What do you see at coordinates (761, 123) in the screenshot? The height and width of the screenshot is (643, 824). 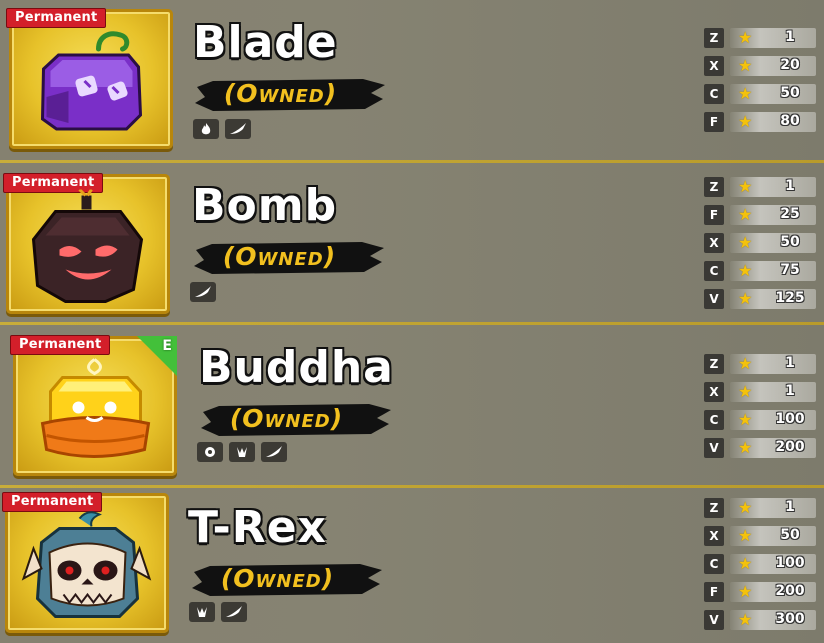 I see `move-row: F ★ 80` at bounding box center [761, 123].